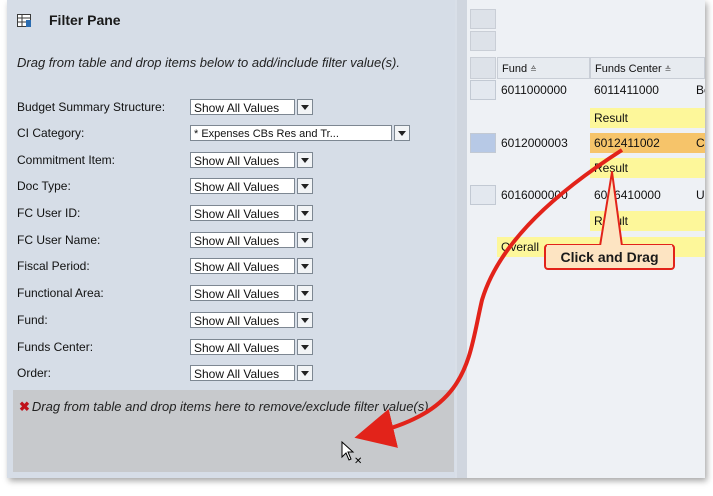 The image size is (713, 496). I want to click on filter-dropdown-fiscal-period: Show All Values, so click(251, 266).